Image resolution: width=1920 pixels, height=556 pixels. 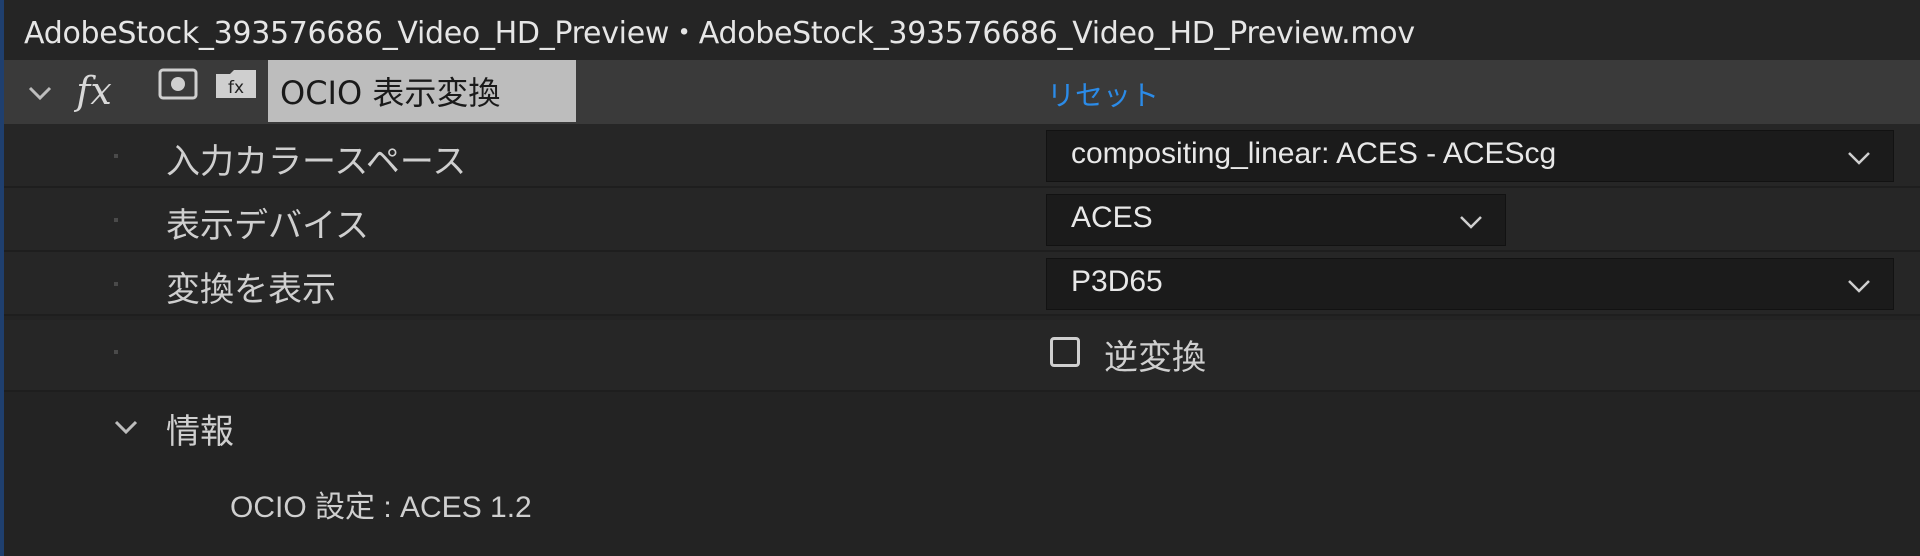 What do you see at coordinates (267, 226) in the screenshot?
I see `param-label: 表示デバイス` at bounding box center [267, 226].